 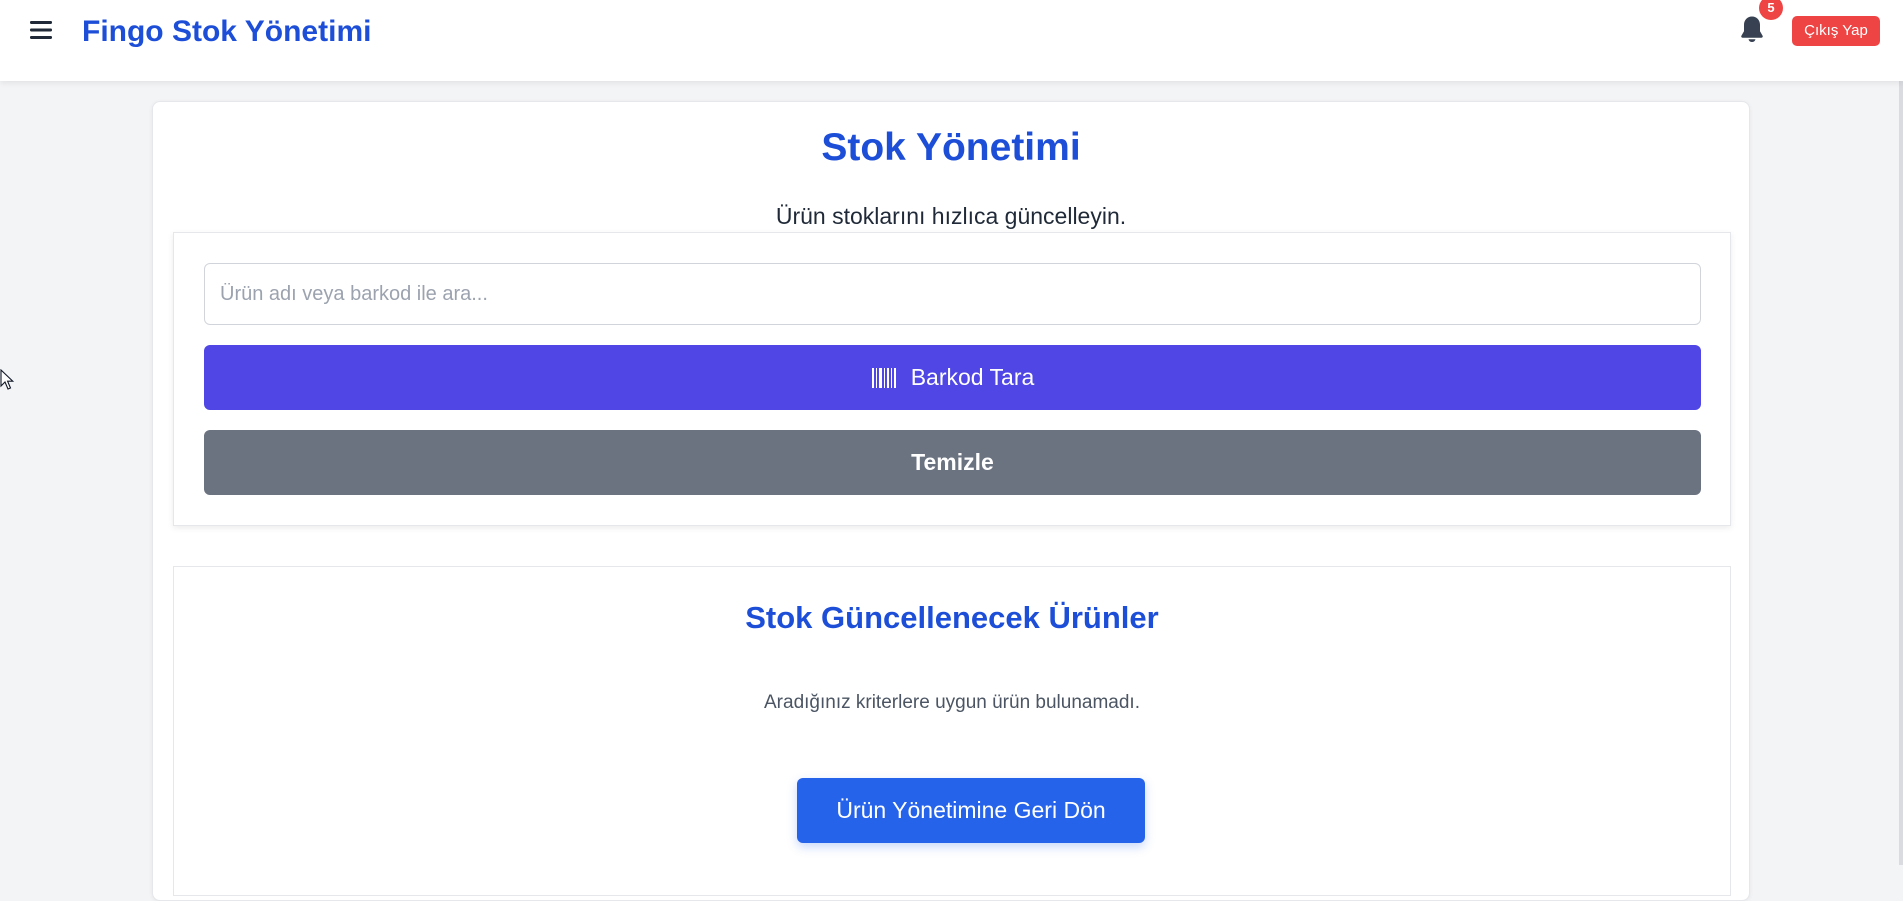 What do you see at coordinates (41, 30) in the screenshot?
I see `hamburger-menu-icon` at bounding box center [41, 30].